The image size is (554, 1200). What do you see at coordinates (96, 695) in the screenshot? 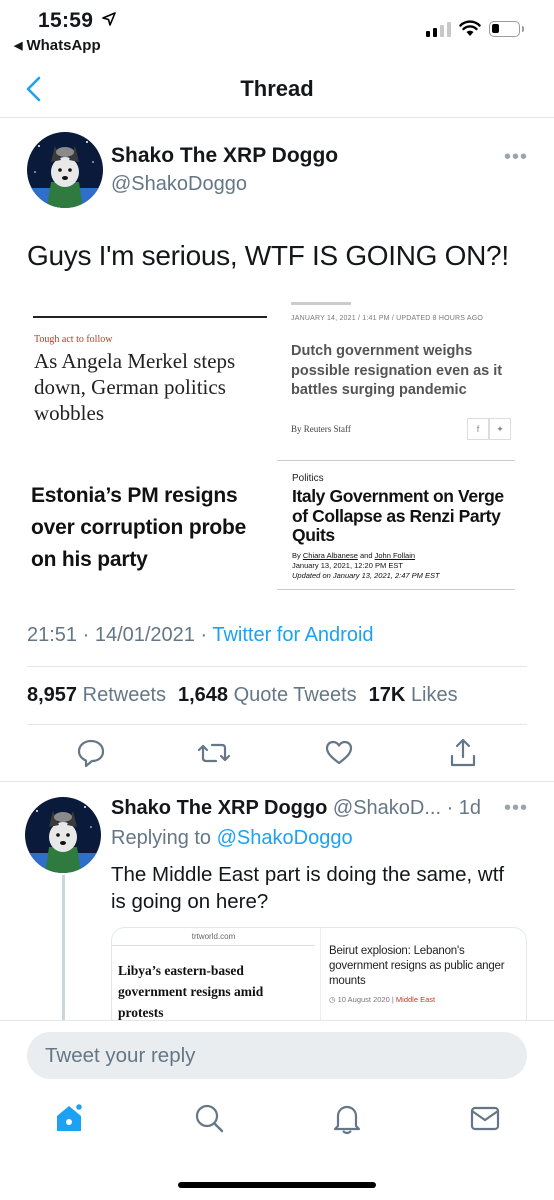
I see `retweets-stat: 8,957 Retweets` at bounding box center [96, 695].